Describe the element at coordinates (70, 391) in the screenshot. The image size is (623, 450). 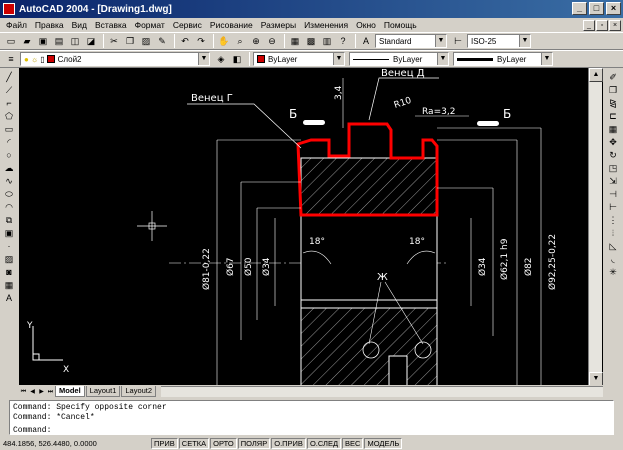
I see `tab-model: Model` at that location.